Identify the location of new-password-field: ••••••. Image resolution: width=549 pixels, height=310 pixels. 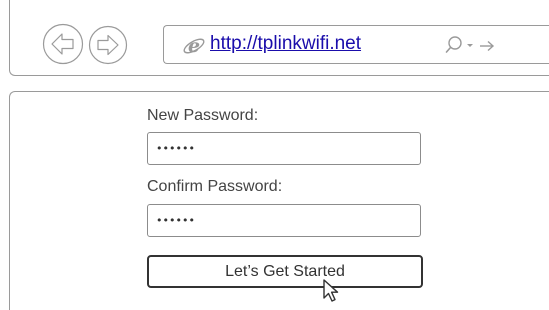
(284, 148).